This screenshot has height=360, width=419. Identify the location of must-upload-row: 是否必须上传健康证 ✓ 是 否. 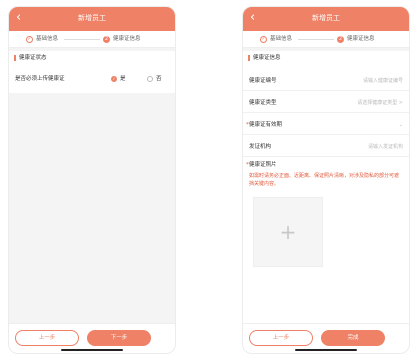
(92, 79).